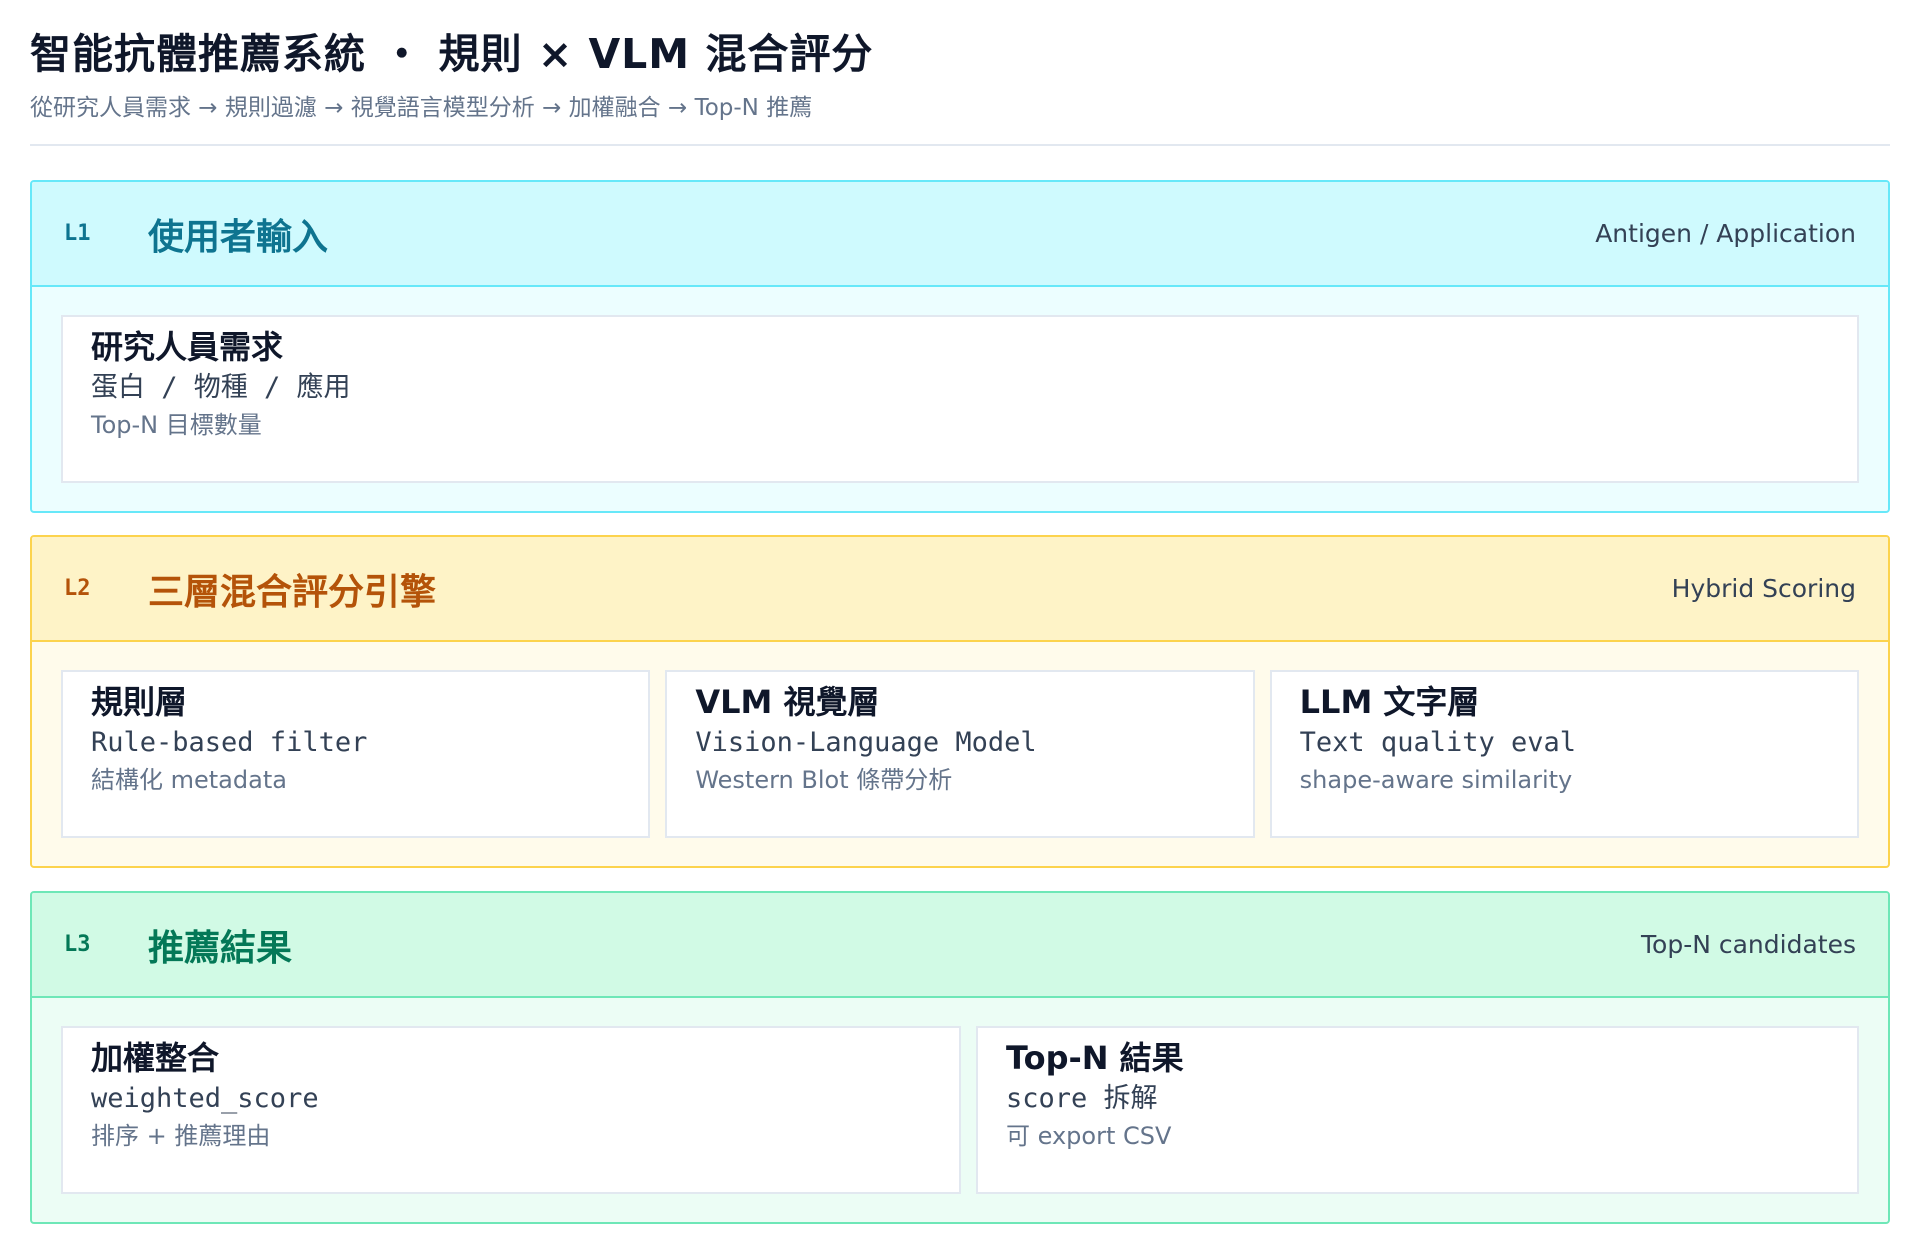 This screenshot has width=1920, height=1260. I want to click on card-title: LLM 文字層, so click(1389, 702).